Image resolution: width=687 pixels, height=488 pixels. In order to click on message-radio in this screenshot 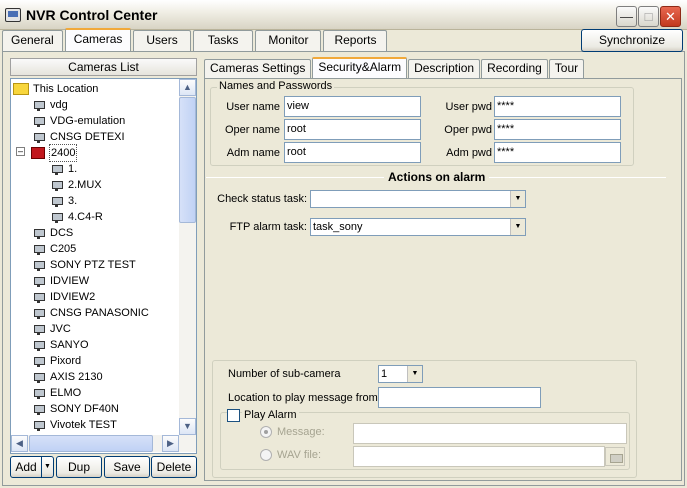, I will do `click(266, 432)`.